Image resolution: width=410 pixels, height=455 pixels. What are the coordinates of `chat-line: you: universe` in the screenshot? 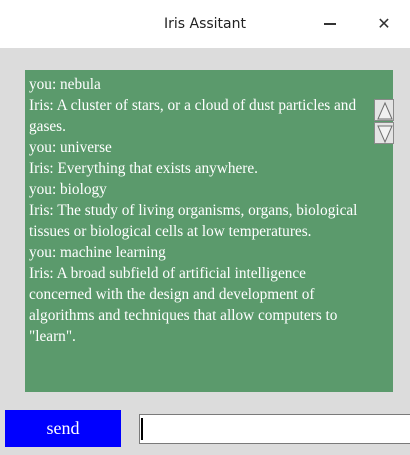 It's located at (70, 147).